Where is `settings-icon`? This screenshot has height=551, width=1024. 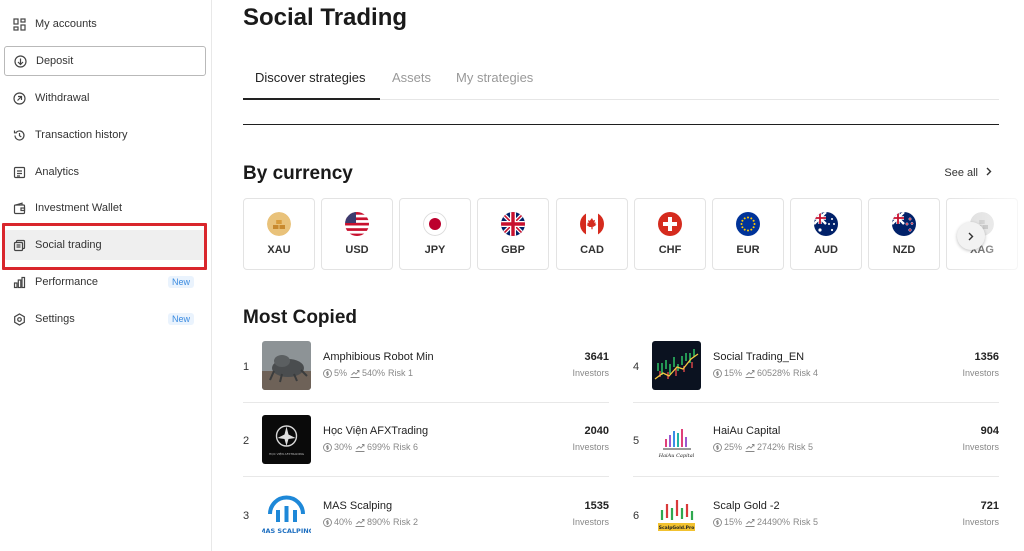
settings-icon is located at coordinates (19, 319).